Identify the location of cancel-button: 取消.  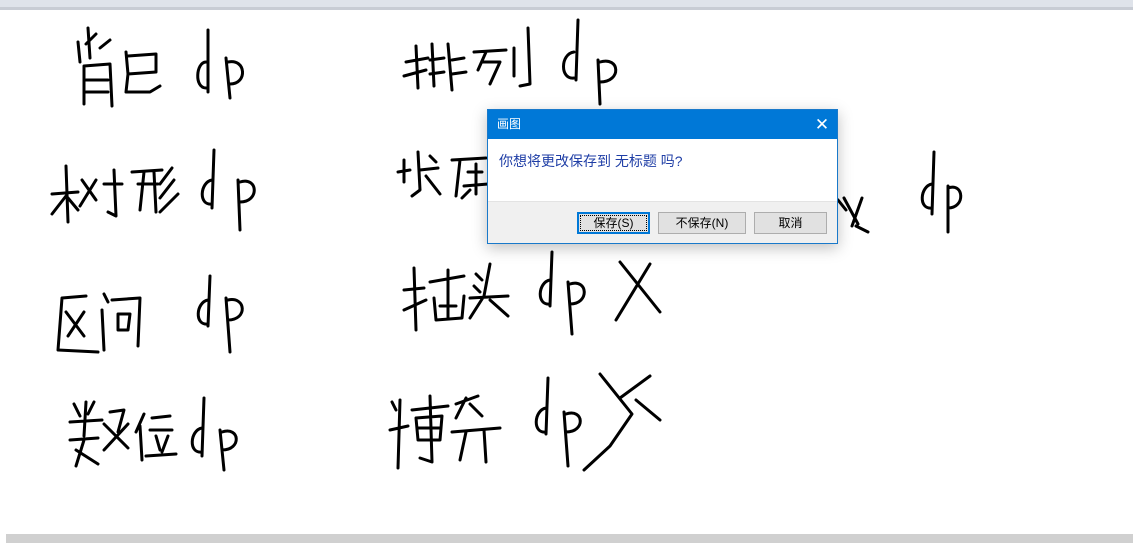
(790, 223).